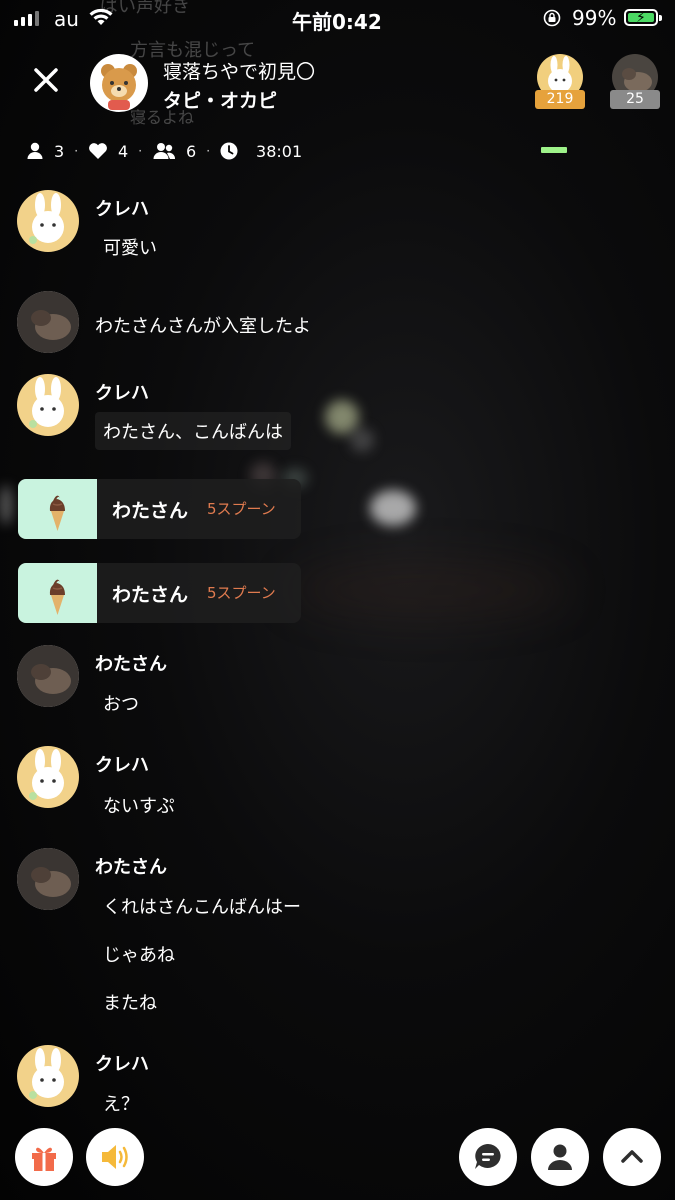 Image resolution: width=675 pixels, height=1200 pixels. I want to click on host-avatar, so click(119, 83).